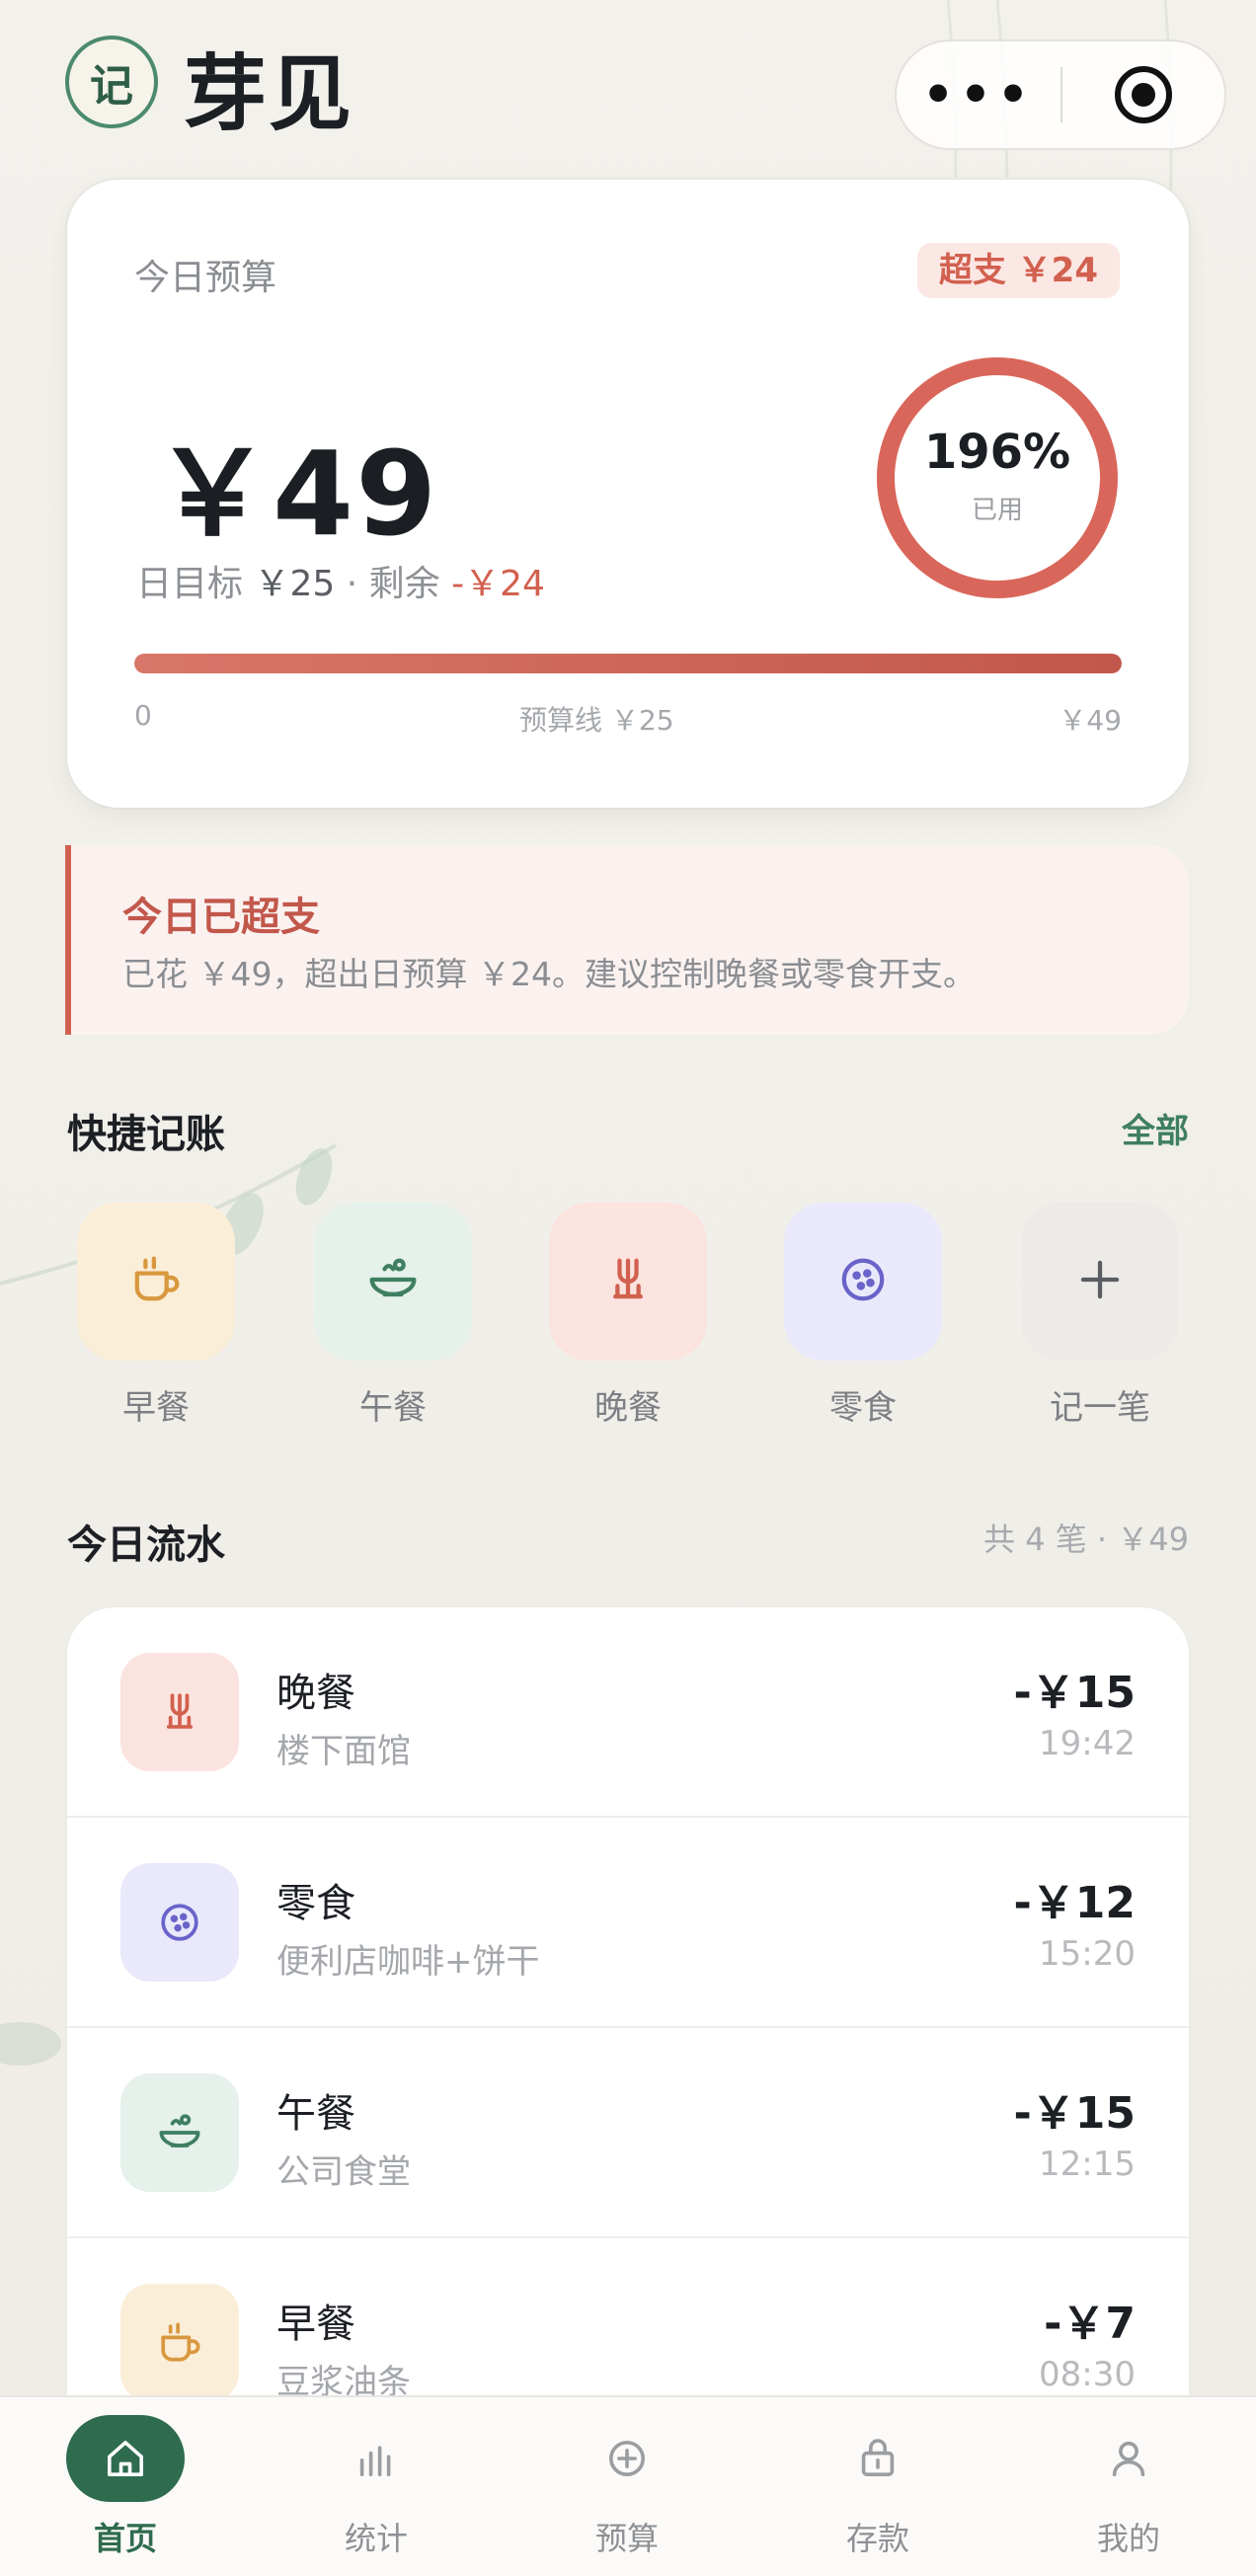 Image resolution: width=1256 pixels, height=2576 pixels. Describe the element at coordinates (393, 1408) in the screenshot. I see `quick-entry-label: 午餐` at that location.